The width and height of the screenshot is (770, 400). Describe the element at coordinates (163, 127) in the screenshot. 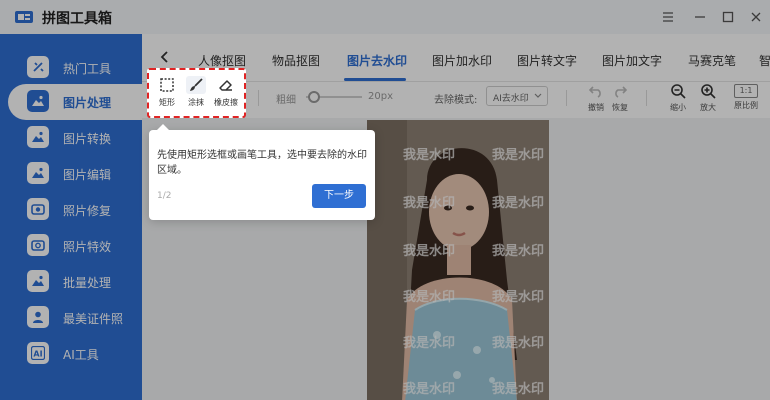

I see `tooltip-arrow` at that location.